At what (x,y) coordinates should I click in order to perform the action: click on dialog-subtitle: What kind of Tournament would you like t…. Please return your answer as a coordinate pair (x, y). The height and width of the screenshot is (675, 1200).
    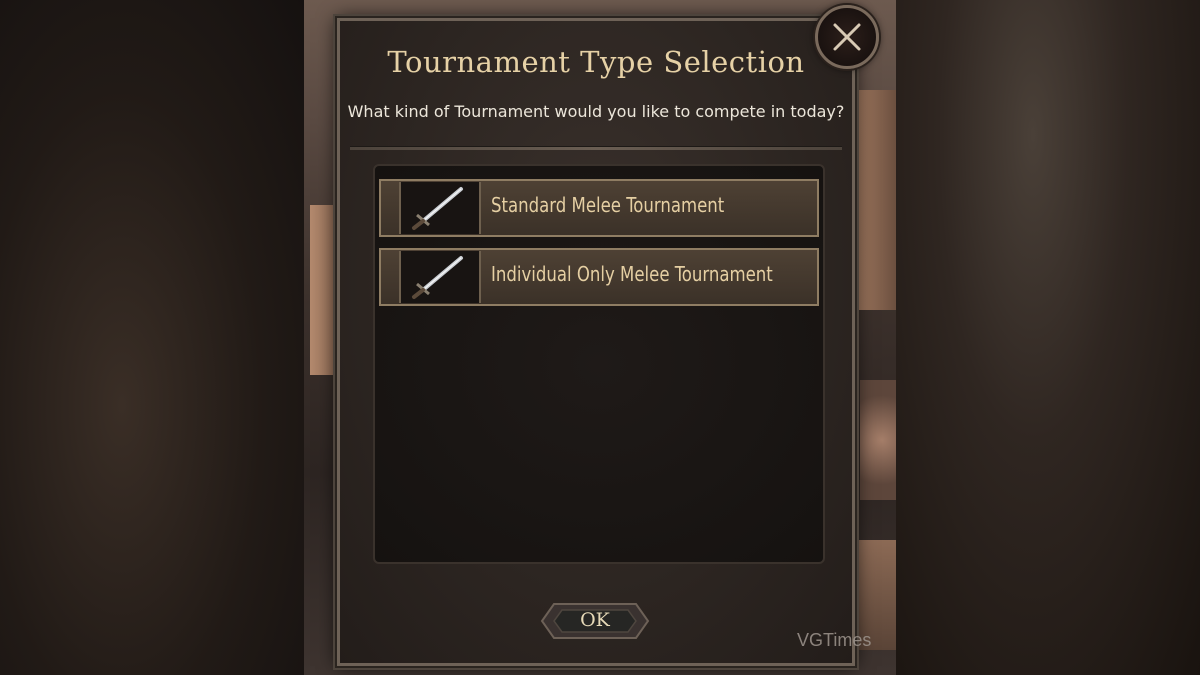
    Looking at the image, I should click on (596, 111).